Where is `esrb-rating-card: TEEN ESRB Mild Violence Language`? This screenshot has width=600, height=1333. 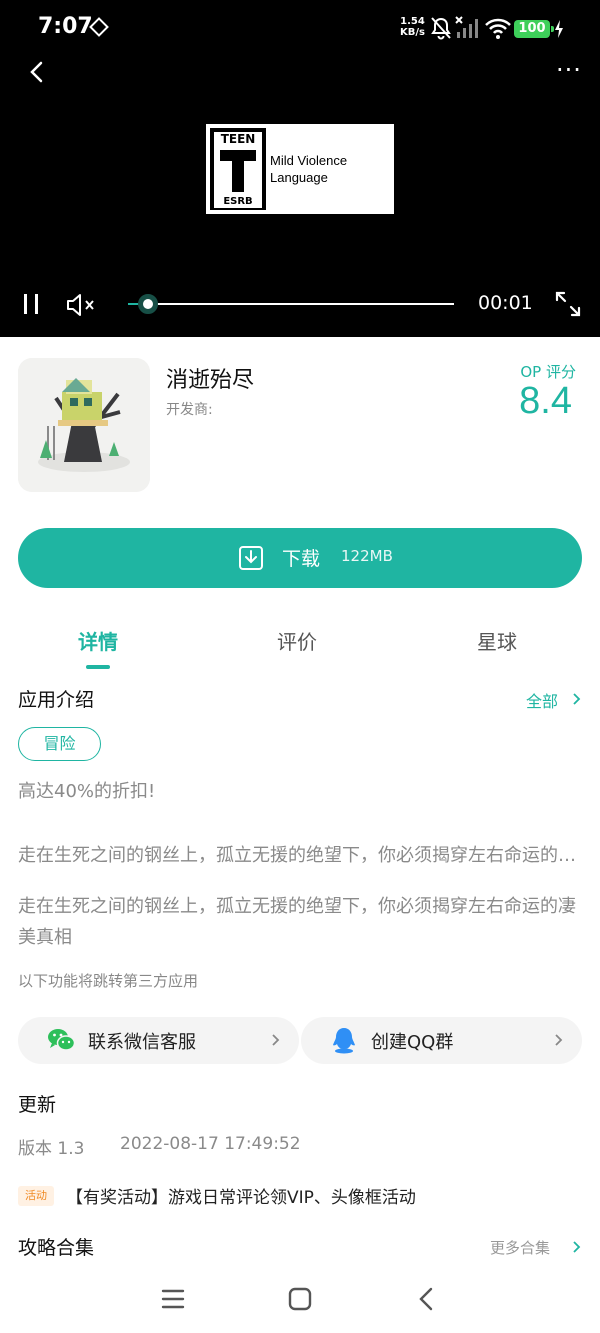 esrb-rating-card: TEEN ESRB Mild Violence Language is located at coordinates (300, 169).